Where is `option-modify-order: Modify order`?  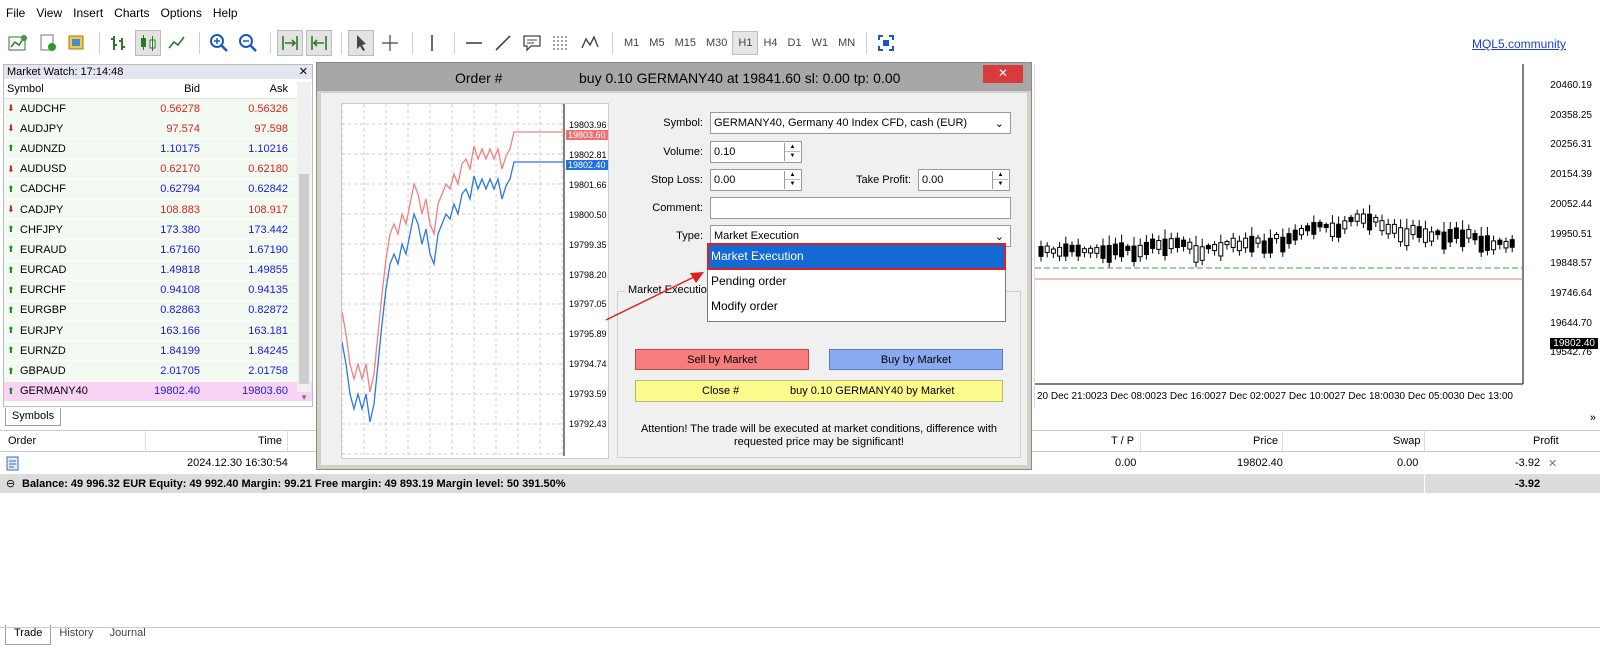
option-modify-order: Modify order is located at coordinates (856, 306).